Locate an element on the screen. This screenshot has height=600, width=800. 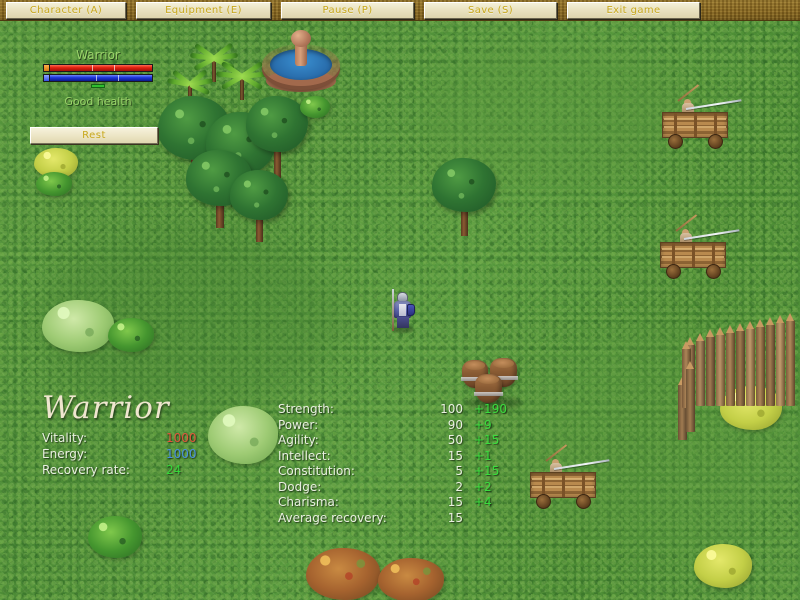
hud-condition-text: Good health is located at coordinates (98, 101).